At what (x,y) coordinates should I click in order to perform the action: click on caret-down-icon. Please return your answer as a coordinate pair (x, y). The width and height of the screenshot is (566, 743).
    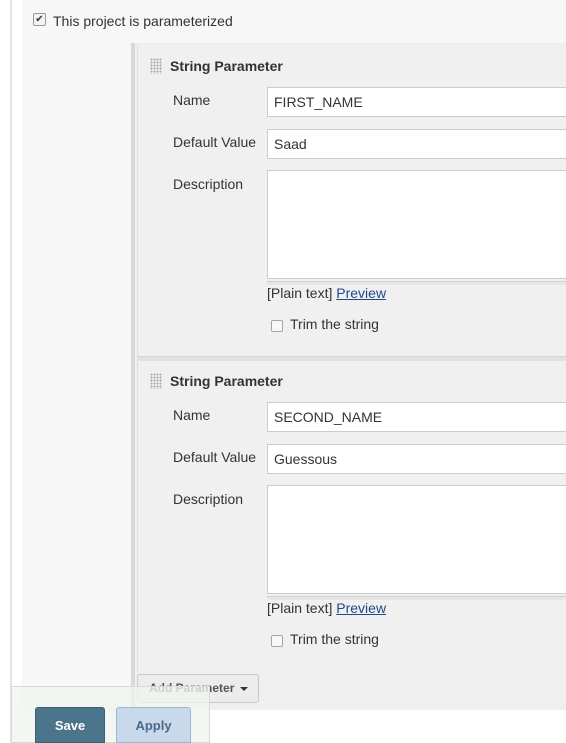
    Looking at the image, I should click on (244, 689).